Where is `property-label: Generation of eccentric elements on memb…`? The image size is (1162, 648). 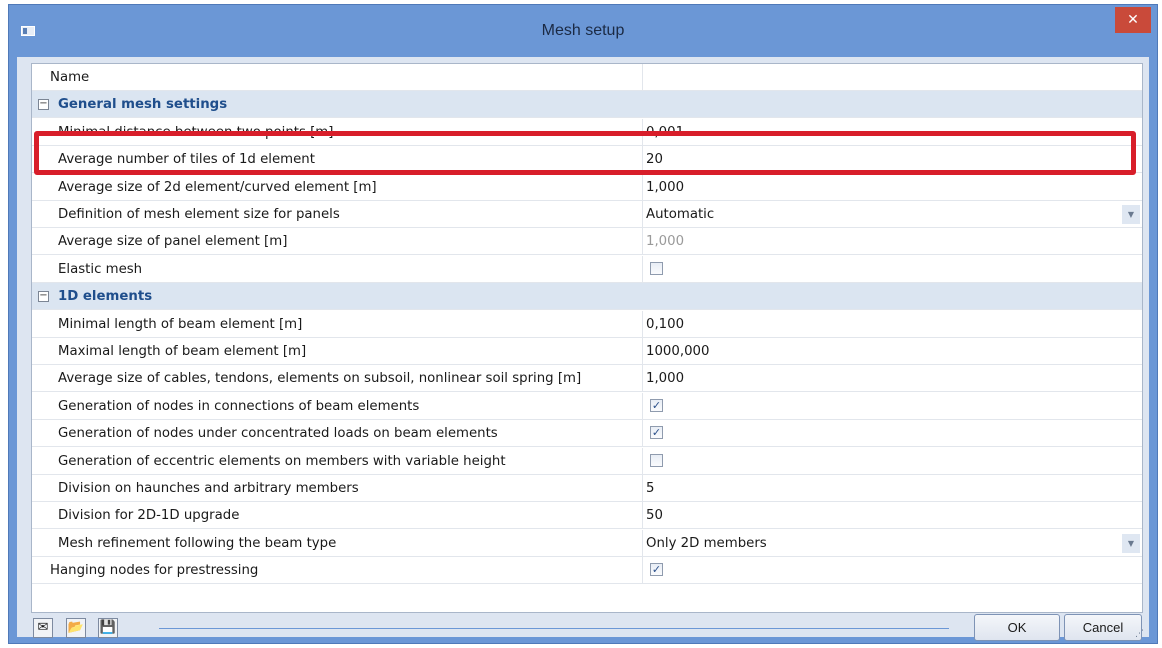 property-label: Generation of eccentric elements on memb… is located at coordinates (282, 461).